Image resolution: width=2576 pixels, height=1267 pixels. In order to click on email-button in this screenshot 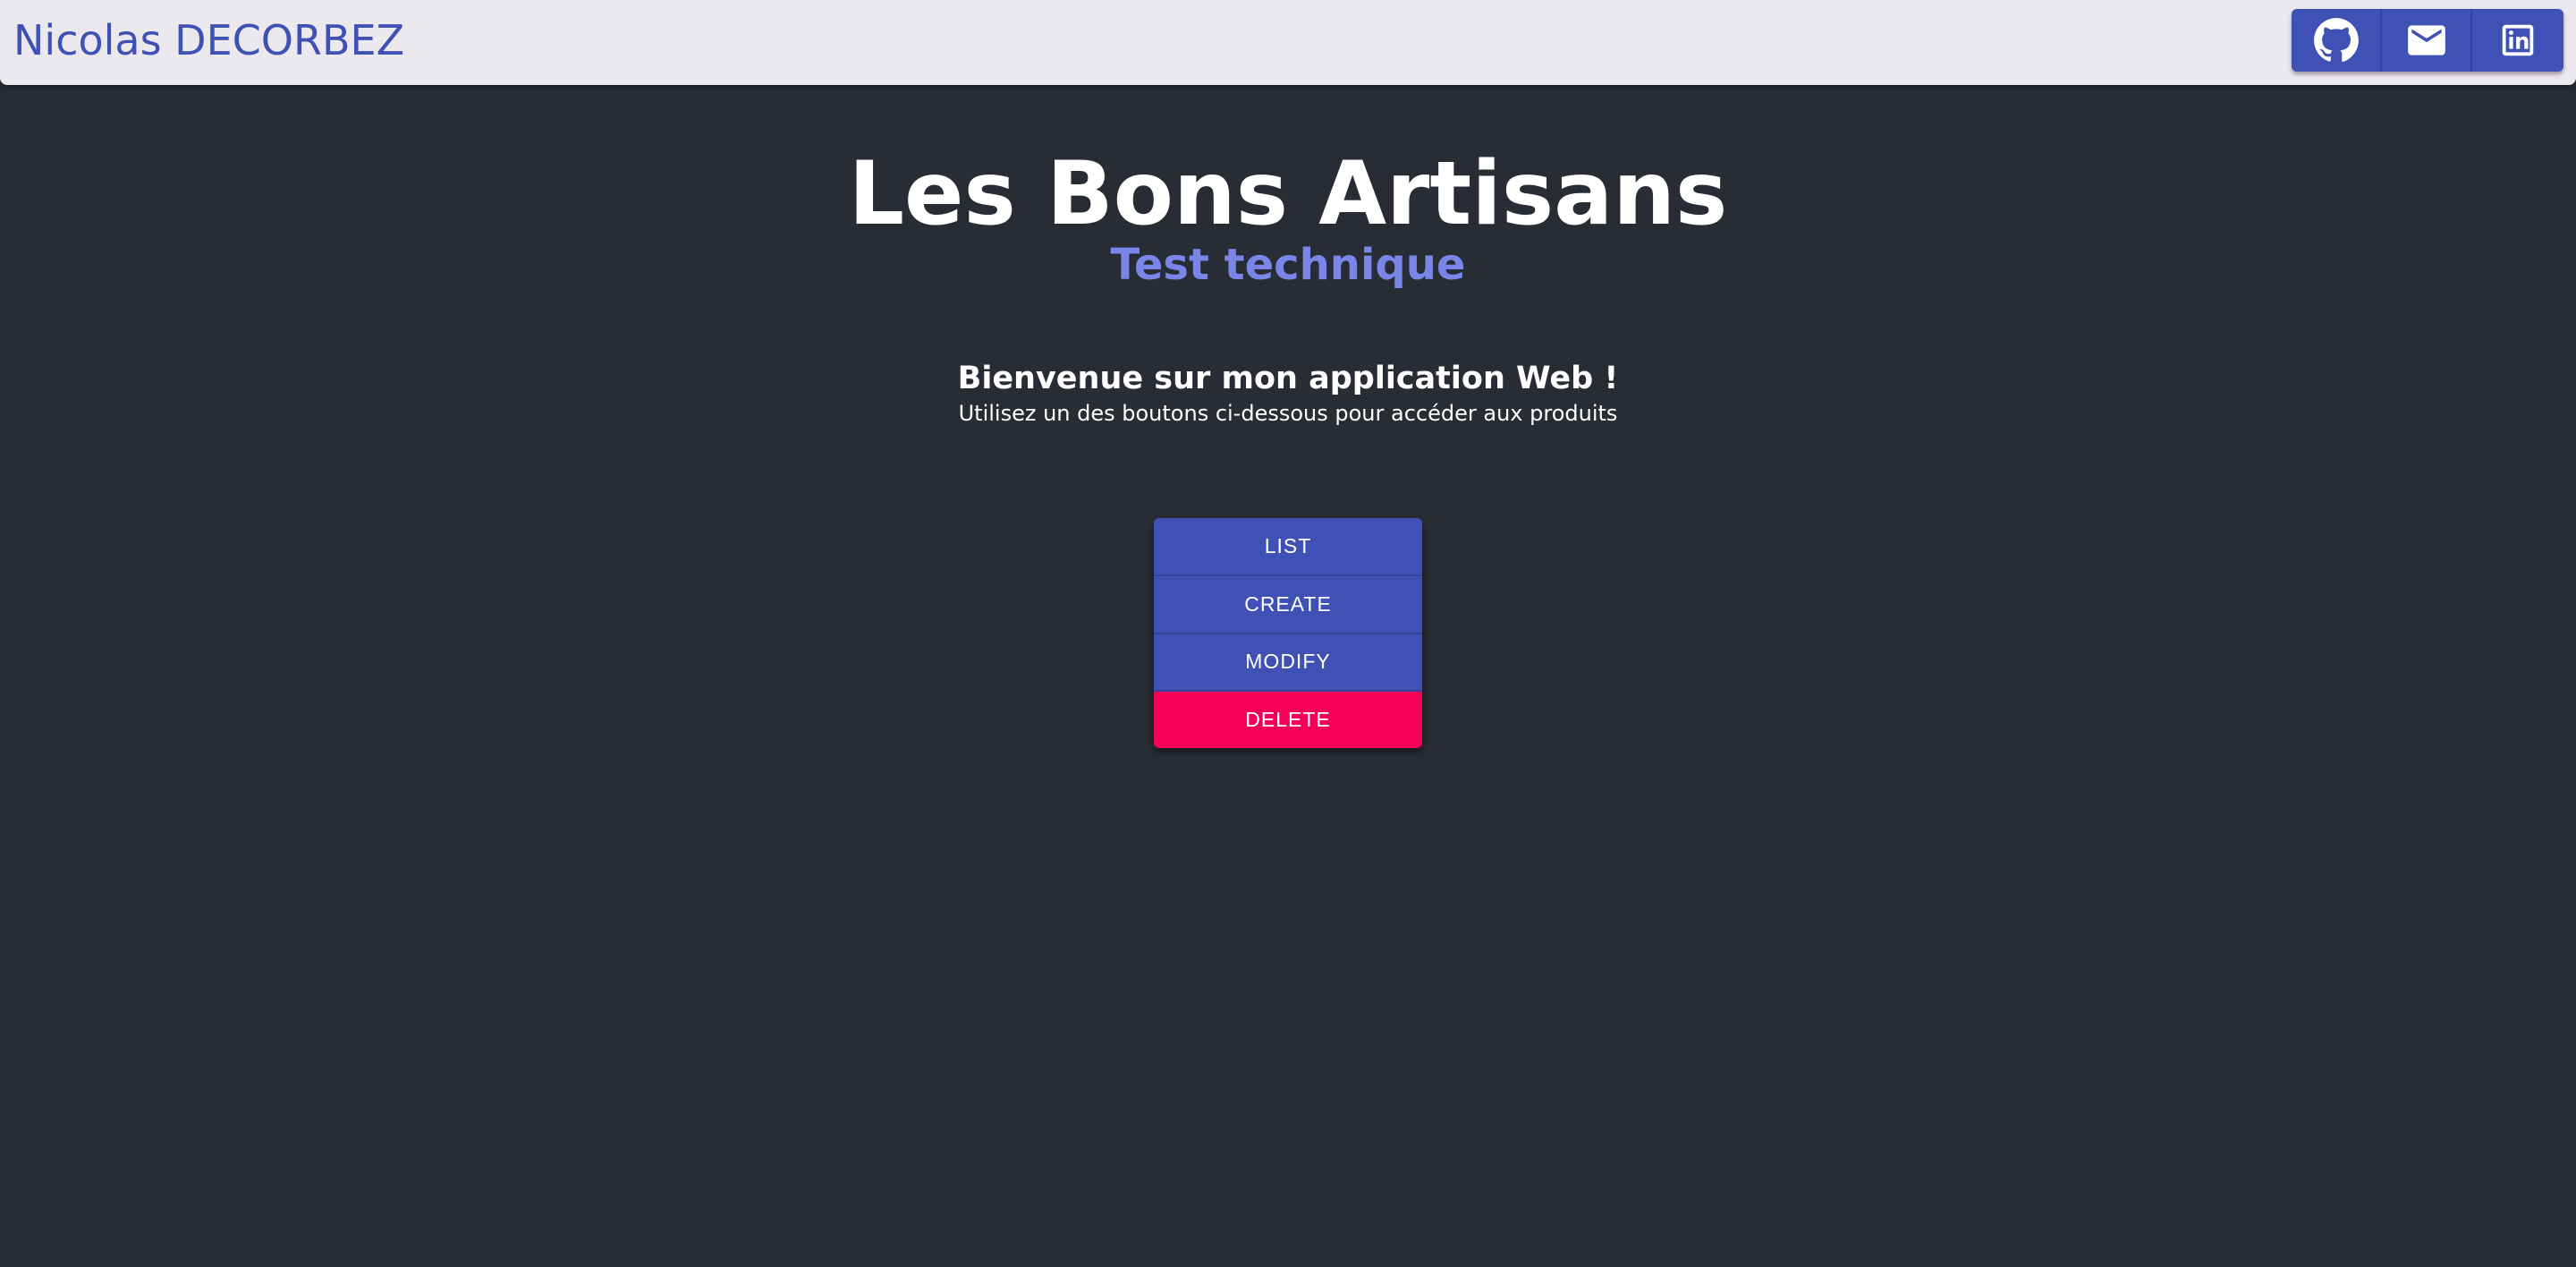, I will do `click(2427, 41)`.